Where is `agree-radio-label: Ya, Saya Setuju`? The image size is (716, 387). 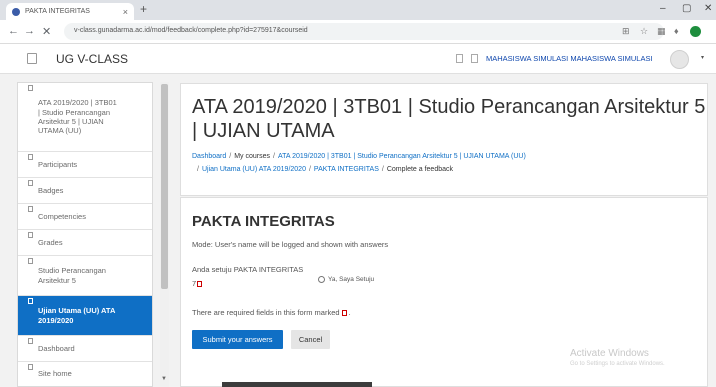
agree-radio-label: Ya, Saya Setuju is located at coordinates (351, 279).